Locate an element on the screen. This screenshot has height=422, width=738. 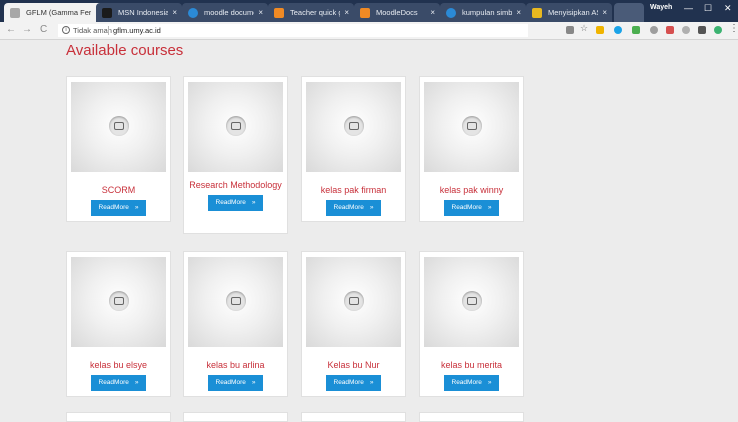
course-card: kelas pak firman ReadMore » is located at coordinates (353, 149).